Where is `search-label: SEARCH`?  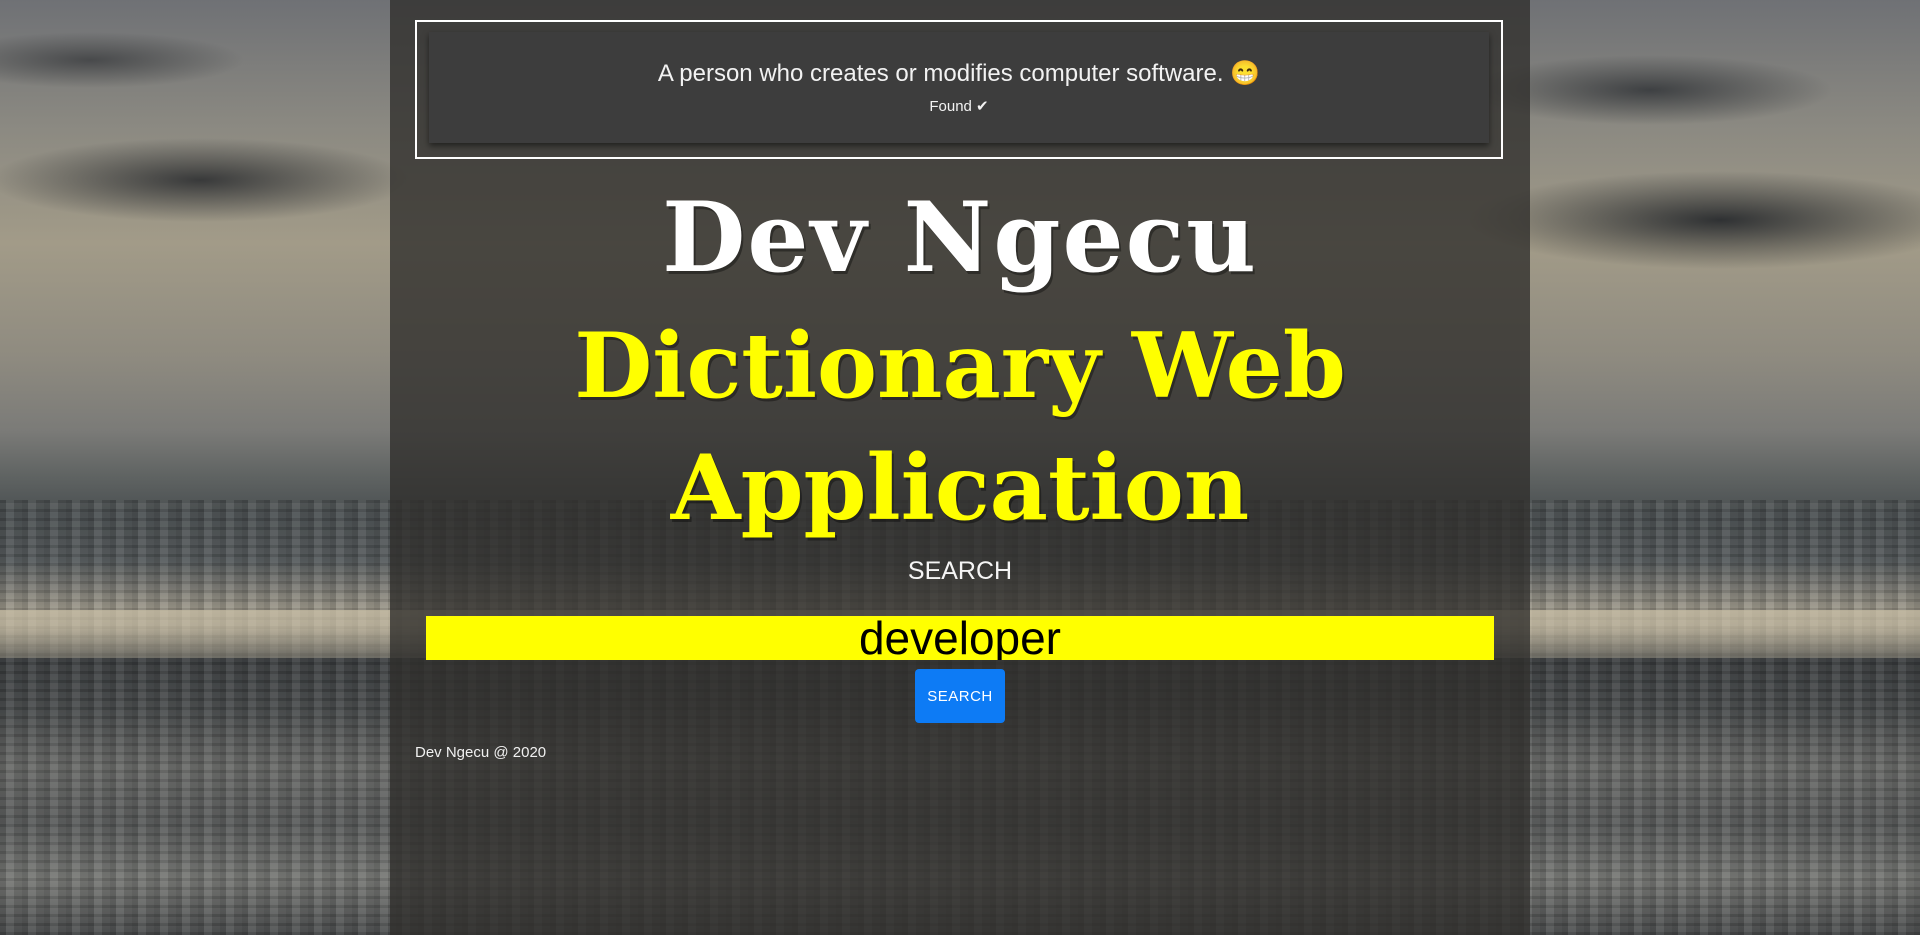 search-label: SEARCH is located at coordinates (960, 571).